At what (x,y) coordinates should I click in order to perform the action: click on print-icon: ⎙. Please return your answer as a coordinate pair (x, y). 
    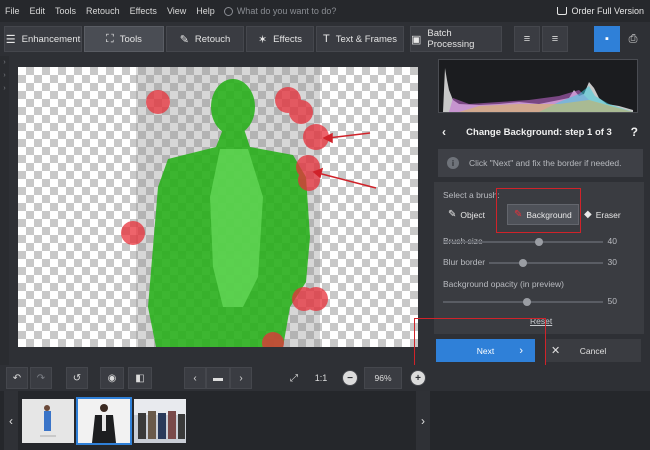
    Looking at the image, I should click on (633, 38).